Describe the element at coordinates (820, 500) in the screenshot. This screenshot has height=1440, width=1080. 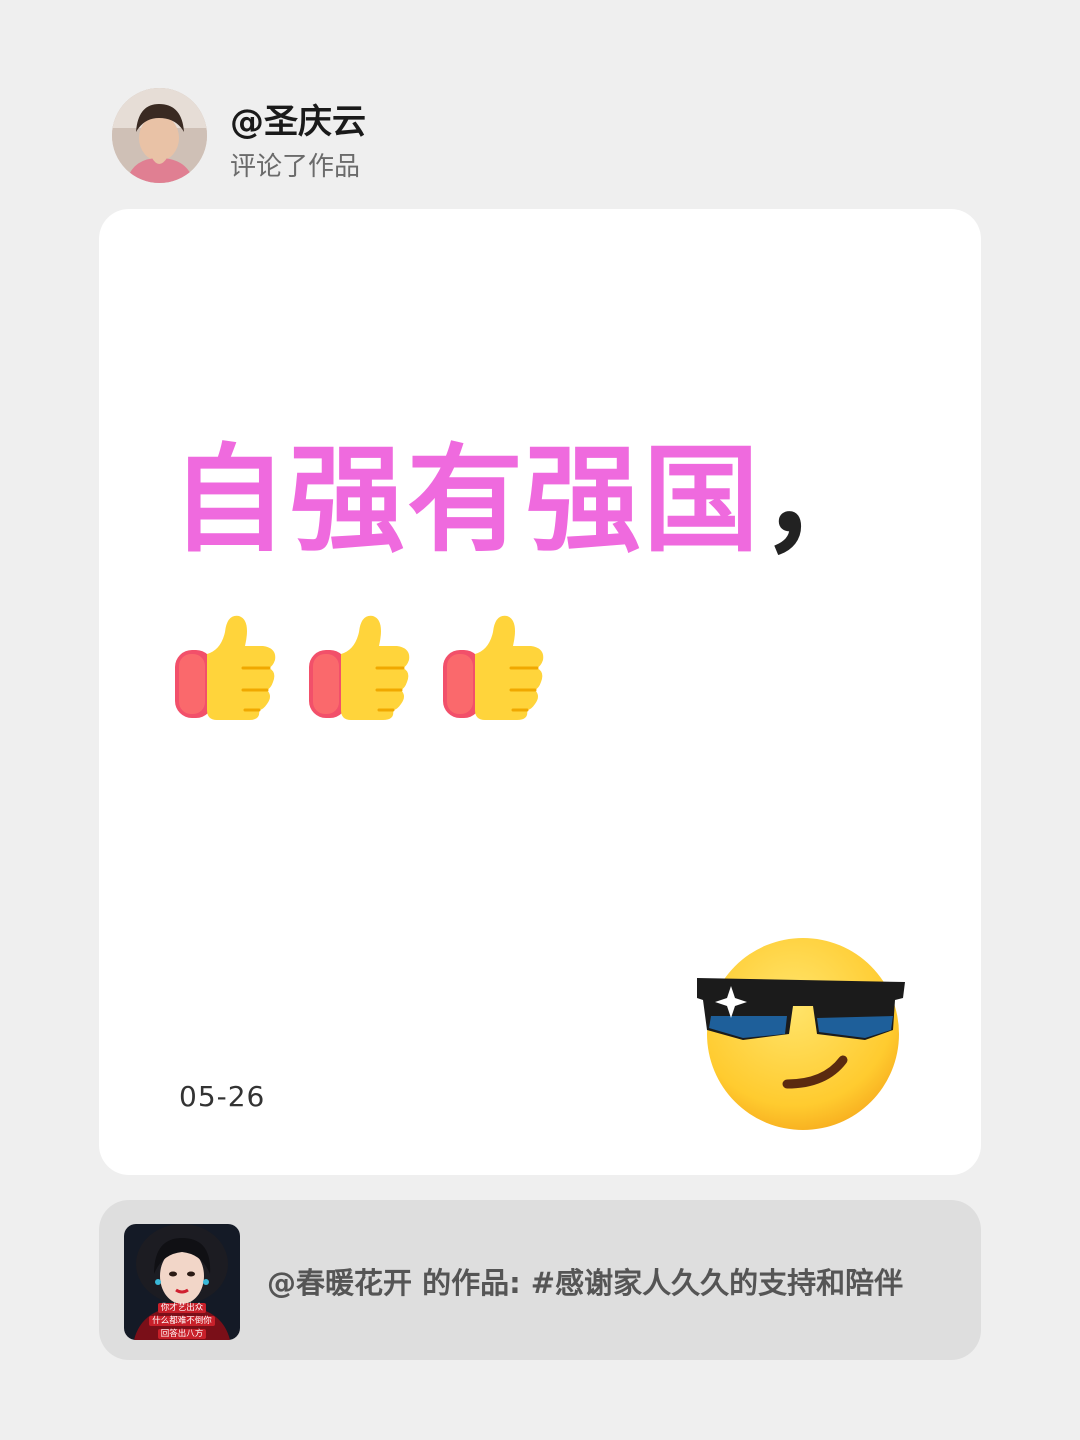
I see `comment-text-punct: ，` at that location.